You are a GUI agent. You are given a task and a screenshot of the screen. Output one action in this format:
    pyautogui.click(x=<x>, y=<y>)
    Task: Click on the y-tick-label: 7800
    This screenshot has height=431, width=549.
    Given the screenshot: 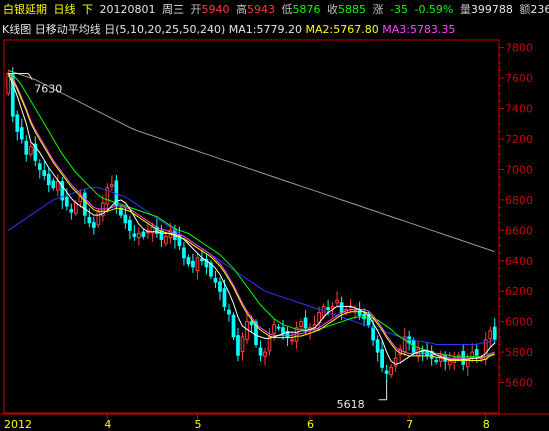 What is the action you would take?
    pyautogui.click(x=519, y=48)
    